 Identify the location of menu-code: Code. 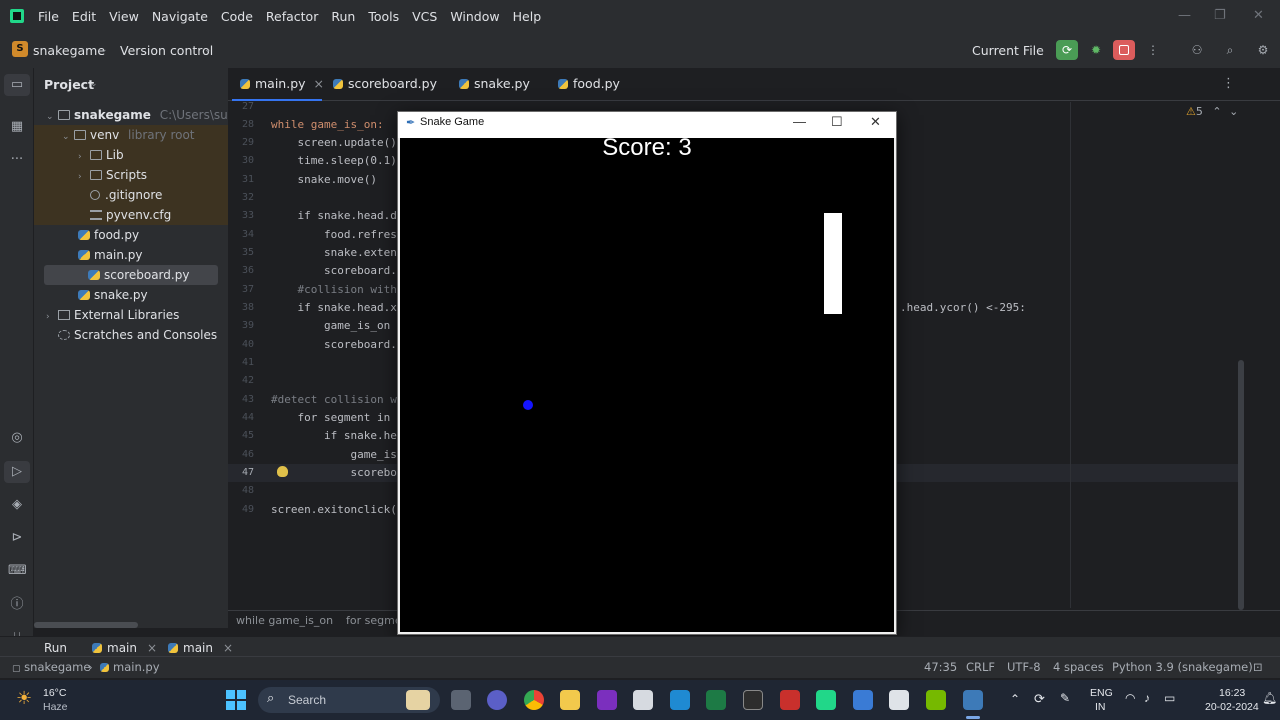
(237, 16).